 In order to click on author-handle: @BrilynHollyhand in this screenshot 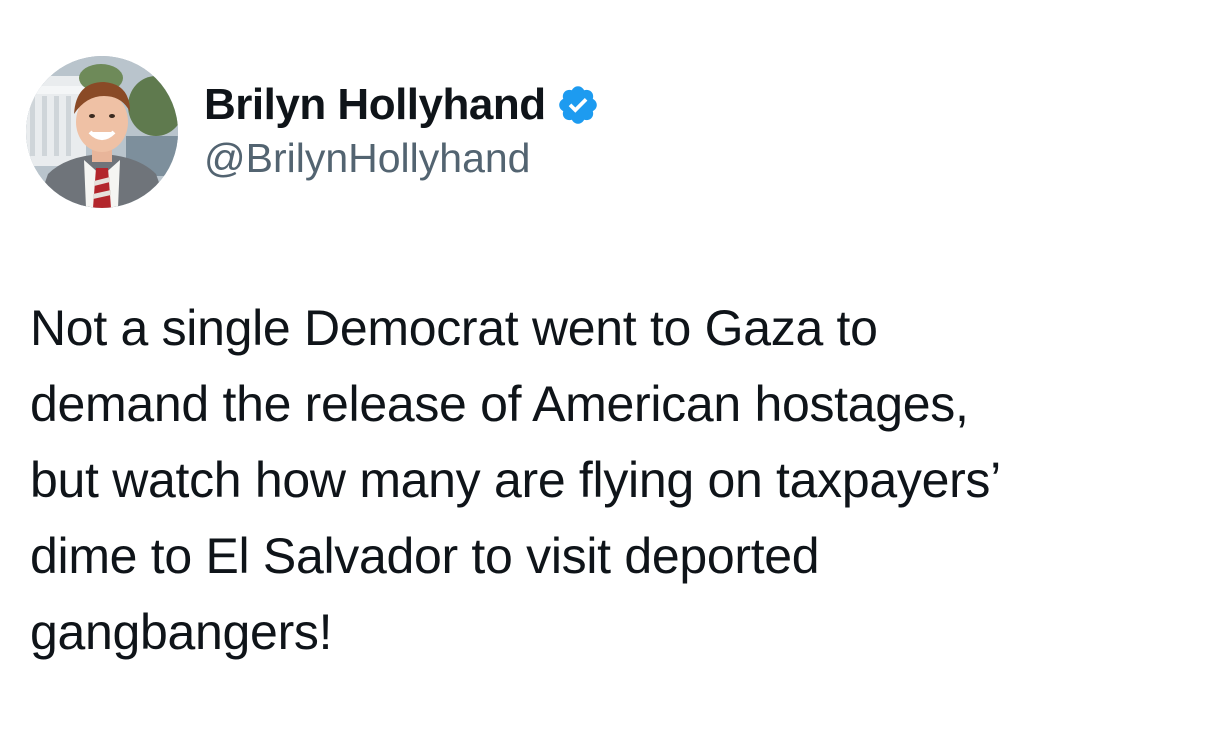, I will do `click(402, 158)`.